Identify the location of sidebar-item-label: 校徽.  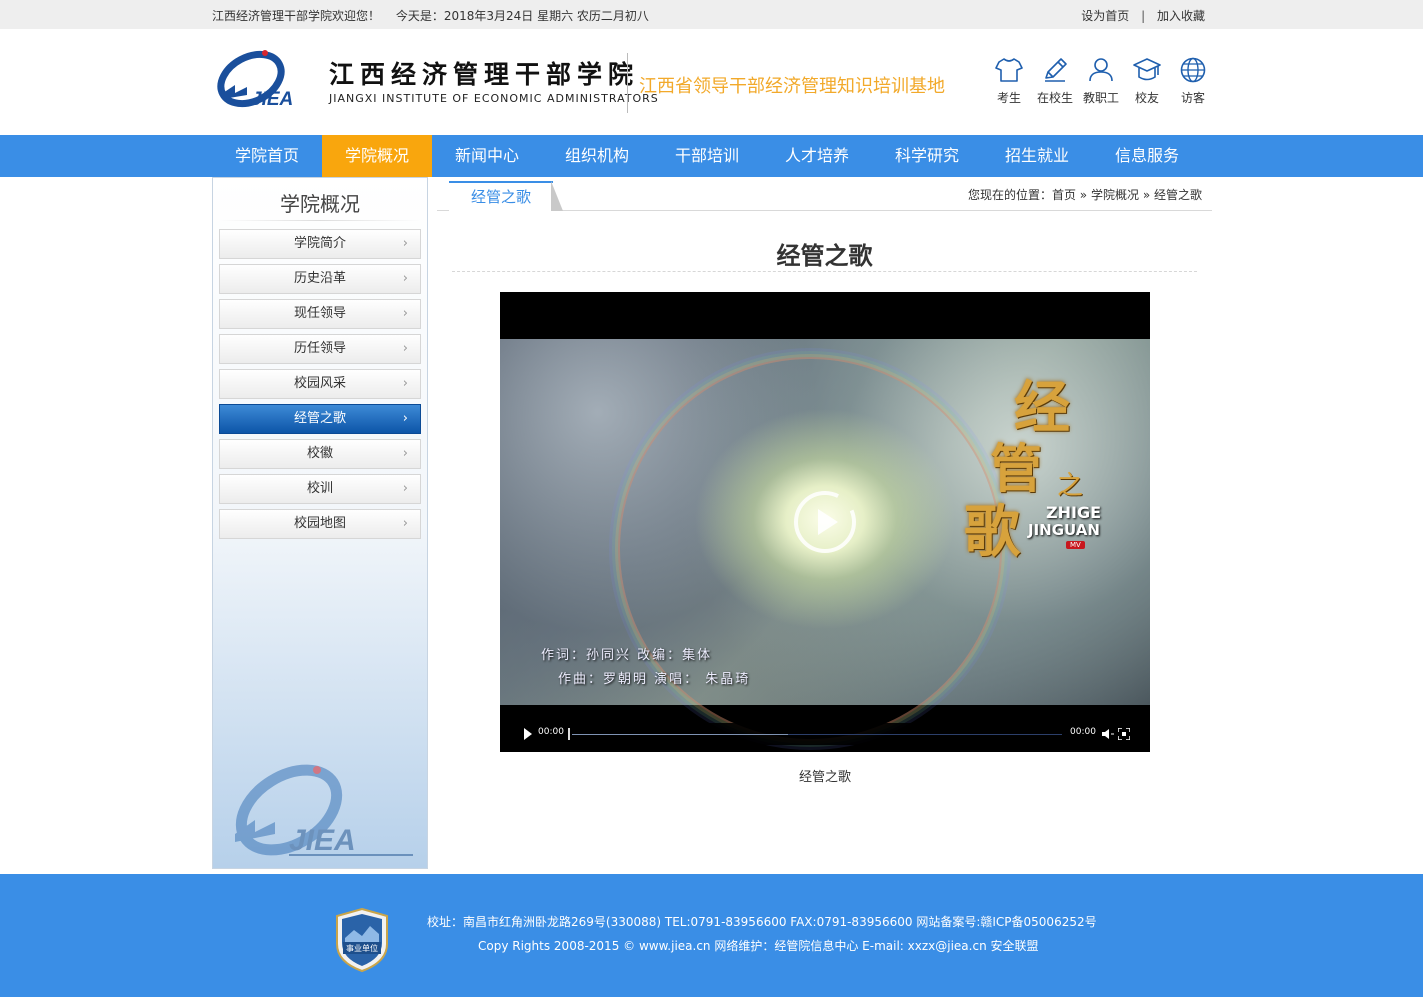
(319, 453).